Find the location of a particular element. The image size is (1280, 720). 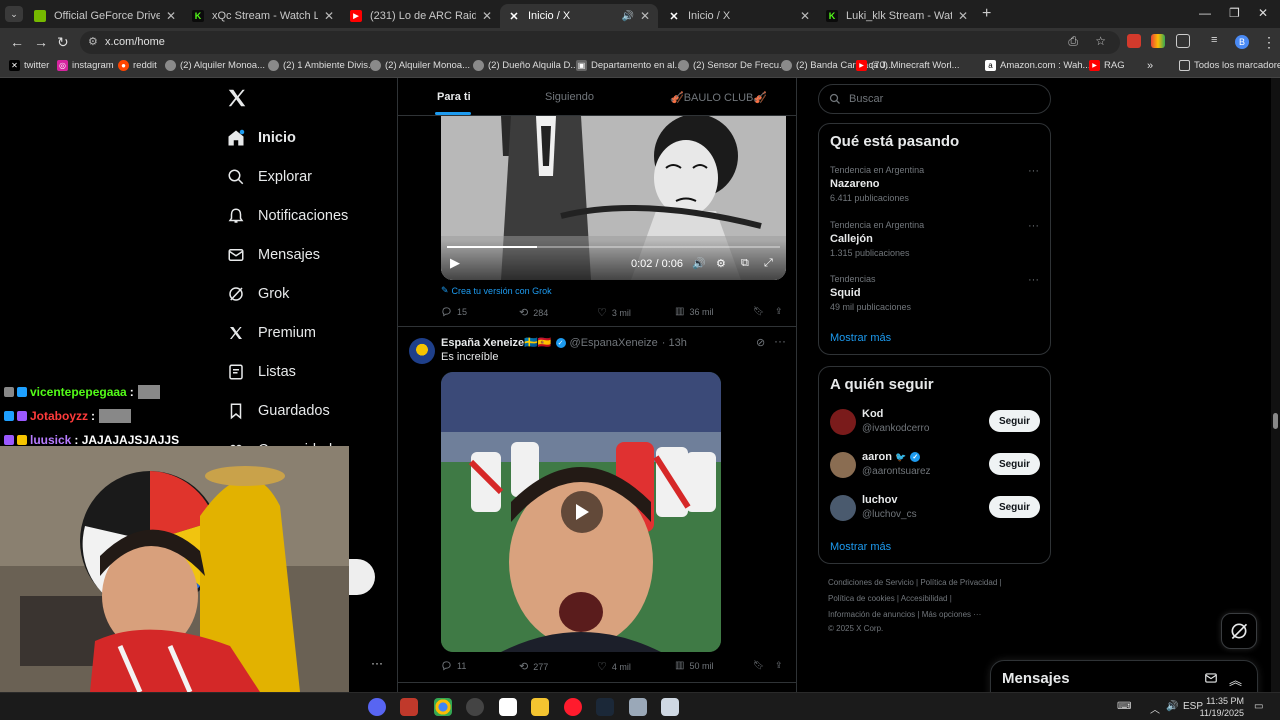

tab-for-you: Para ti is located at coordinates (454, 97).